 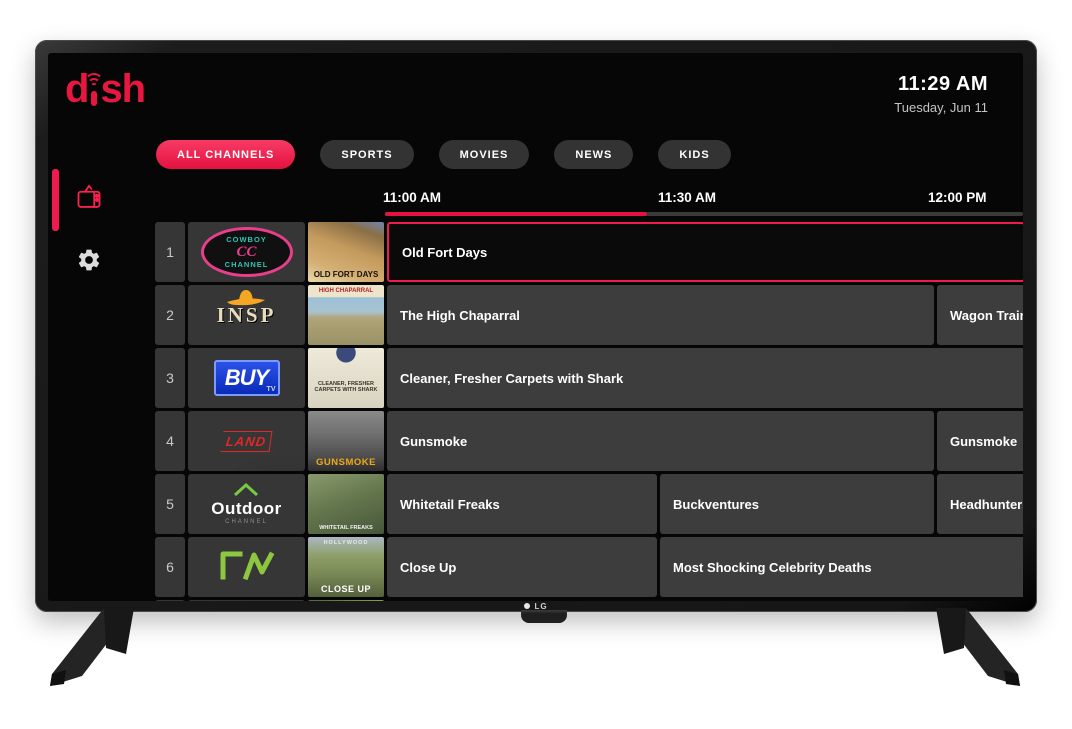 I want to click on current-date: Tuesday, Jun 11, so click(x=941, y=107).